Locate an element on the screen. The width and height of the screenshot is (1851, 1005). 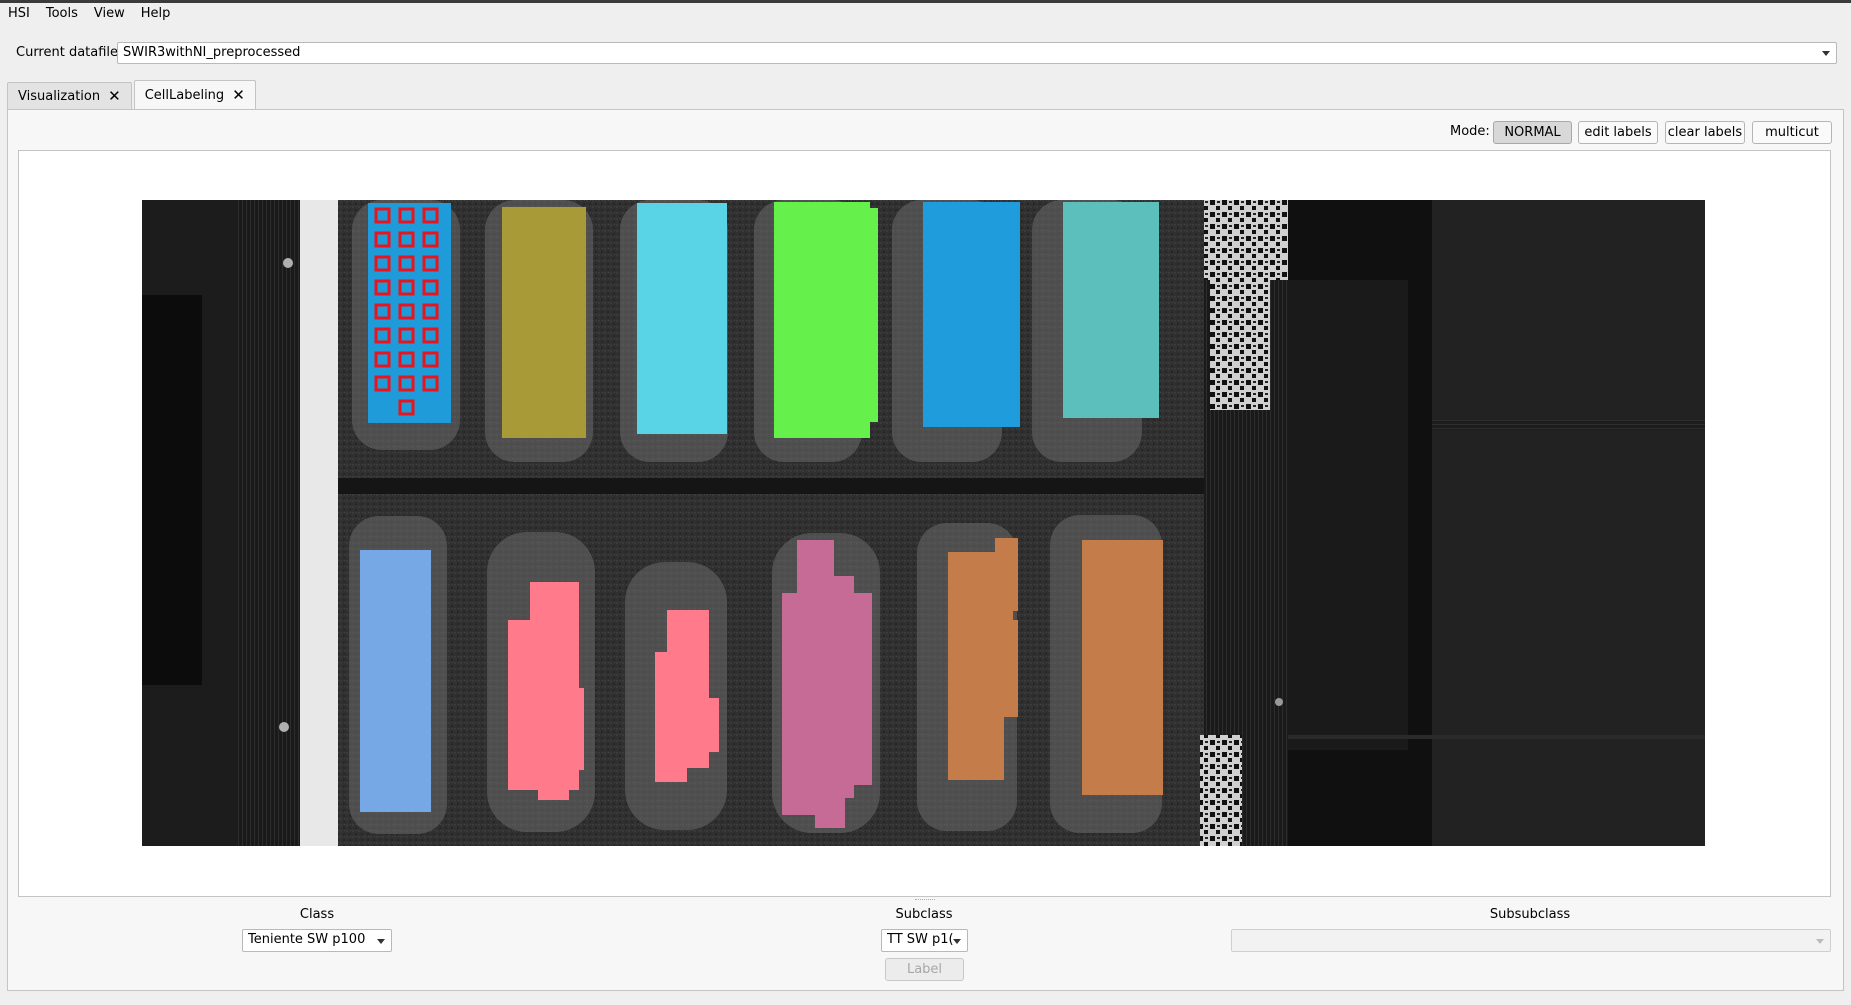
subclass-label: Subclass is located at coordinates (924, 914).